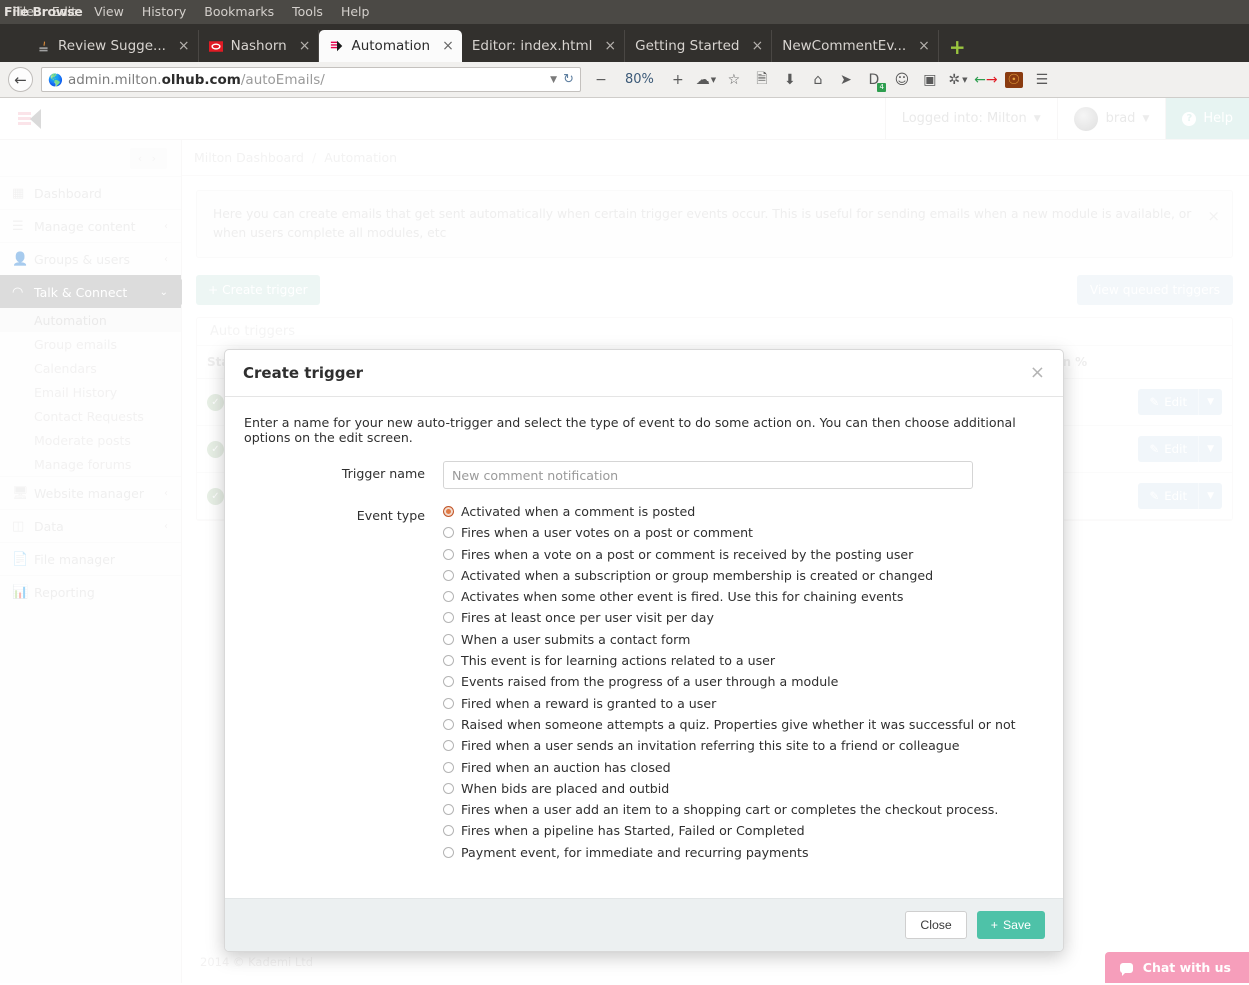  Describe the element at coordinates (744, 703) in the screenshot. I see `radio-option-reward-granted: Fired when a reward is granted to a user` at that location.